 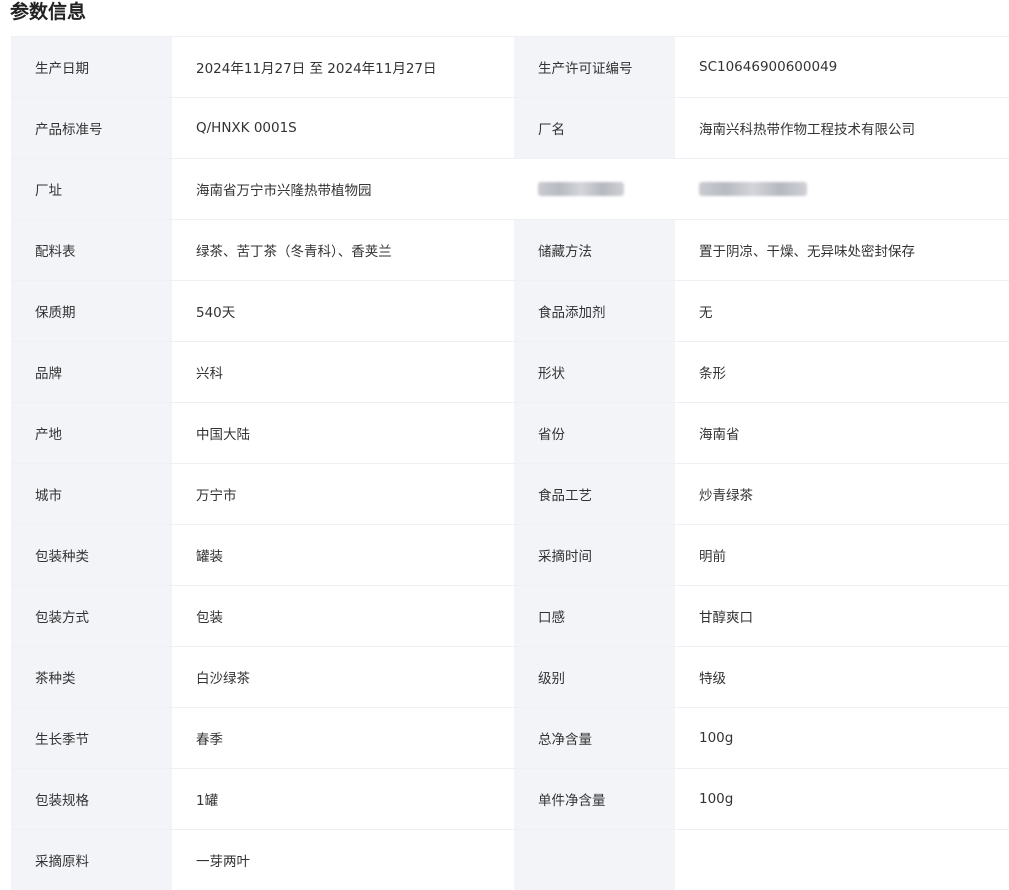 What do you see at coordinates (91, 67) in the screenshot?
I see `param-label: 生产日期` at bounding box center [91, 67].